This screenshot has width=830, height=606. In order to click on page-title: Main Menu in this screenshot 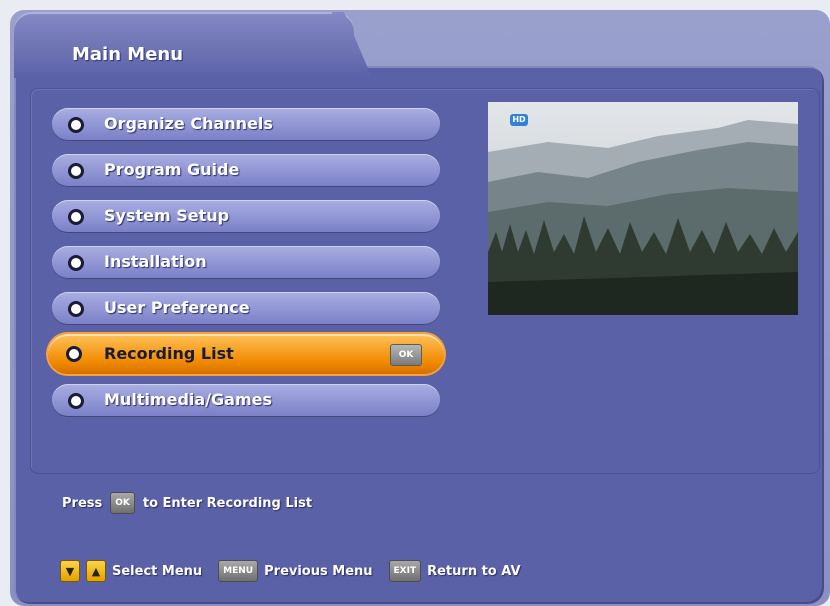, I will do `click(128, 54)`.